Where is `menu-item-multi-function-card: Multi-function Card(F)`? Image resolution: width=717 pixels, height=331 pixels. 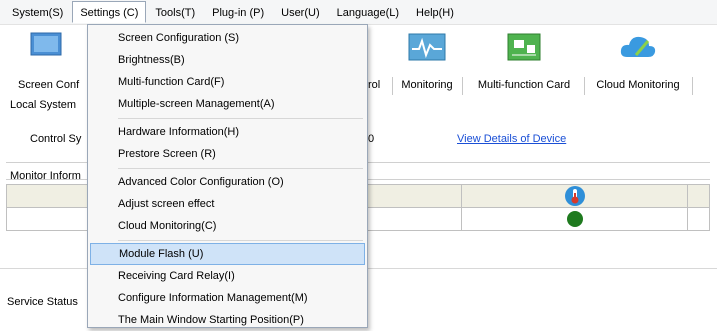
menu-item-multi-function-card: Multi-function Card(F) is located at coordinates (227, 82).